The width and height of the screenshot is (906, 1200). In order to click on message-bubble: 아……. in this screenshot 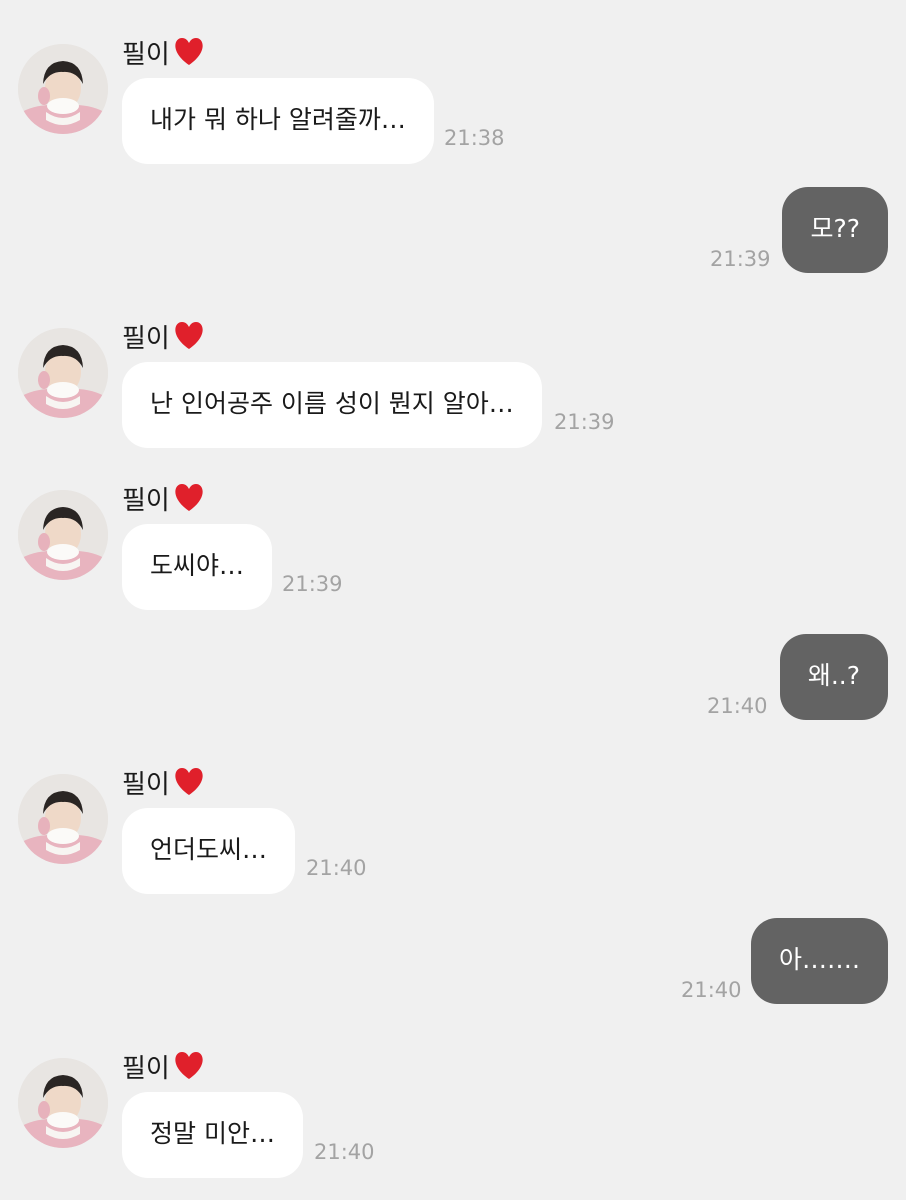, I will do `click(819, 961)`.